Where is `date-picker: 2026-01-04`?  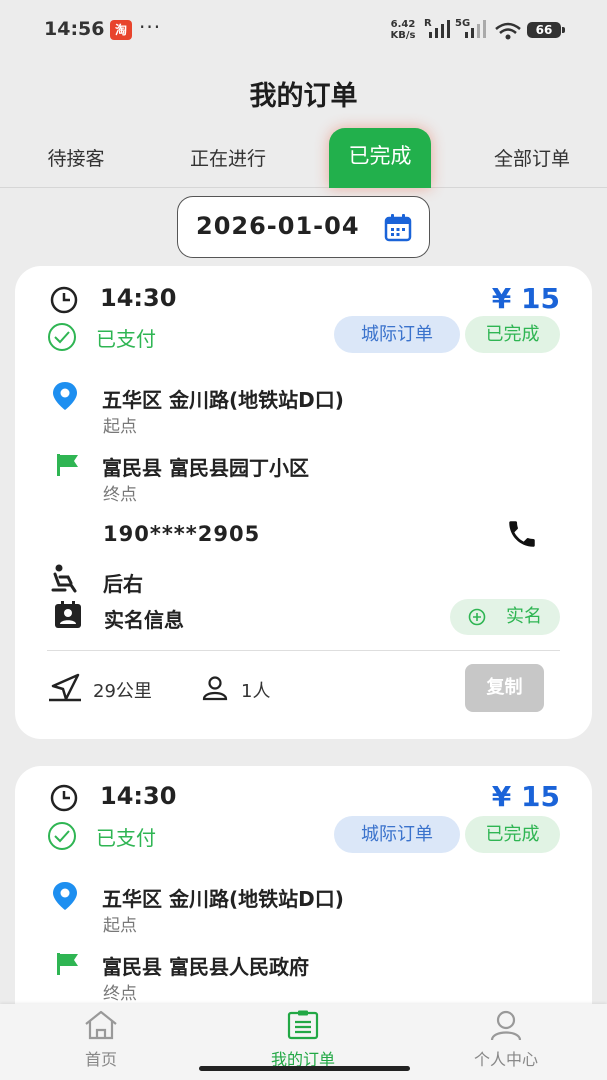
date-picker: 2026-01-04 is located at coordinates (303, 227).